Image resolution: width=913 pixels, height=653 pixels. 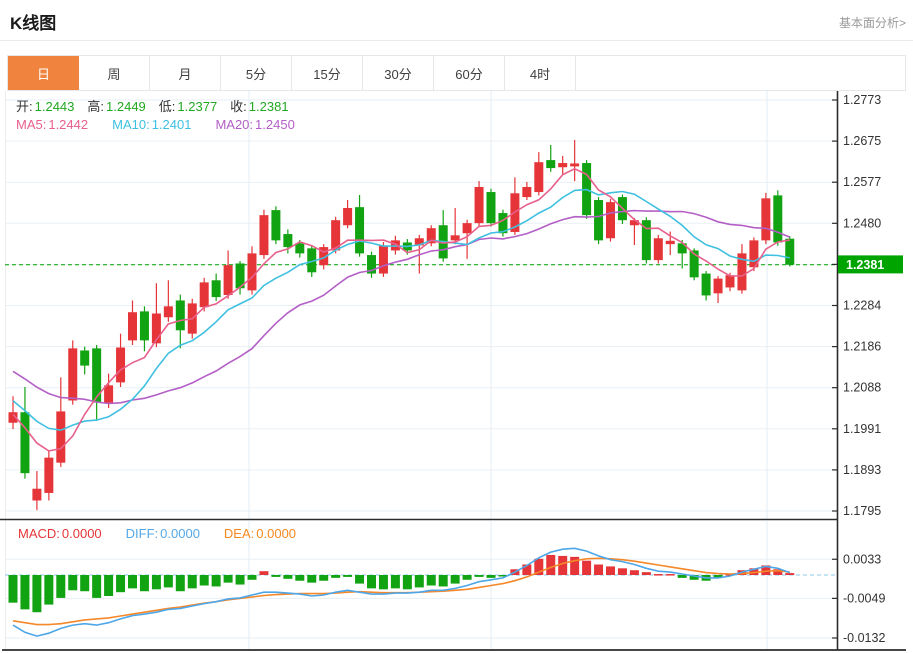 What do you see at coordinates (239, 533) in the screenshot?
I see `legend-label: DEA:` at bounding box center [239, 533].